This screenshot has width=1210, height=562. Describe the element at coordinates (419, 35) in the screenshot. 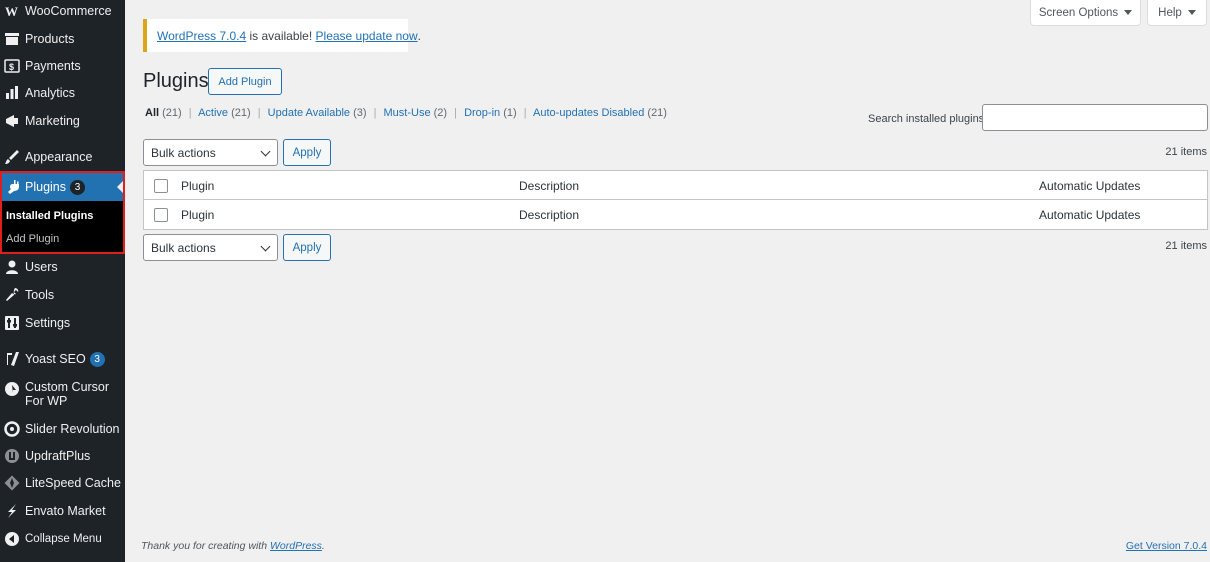

I see `notice-end: .` at that location.